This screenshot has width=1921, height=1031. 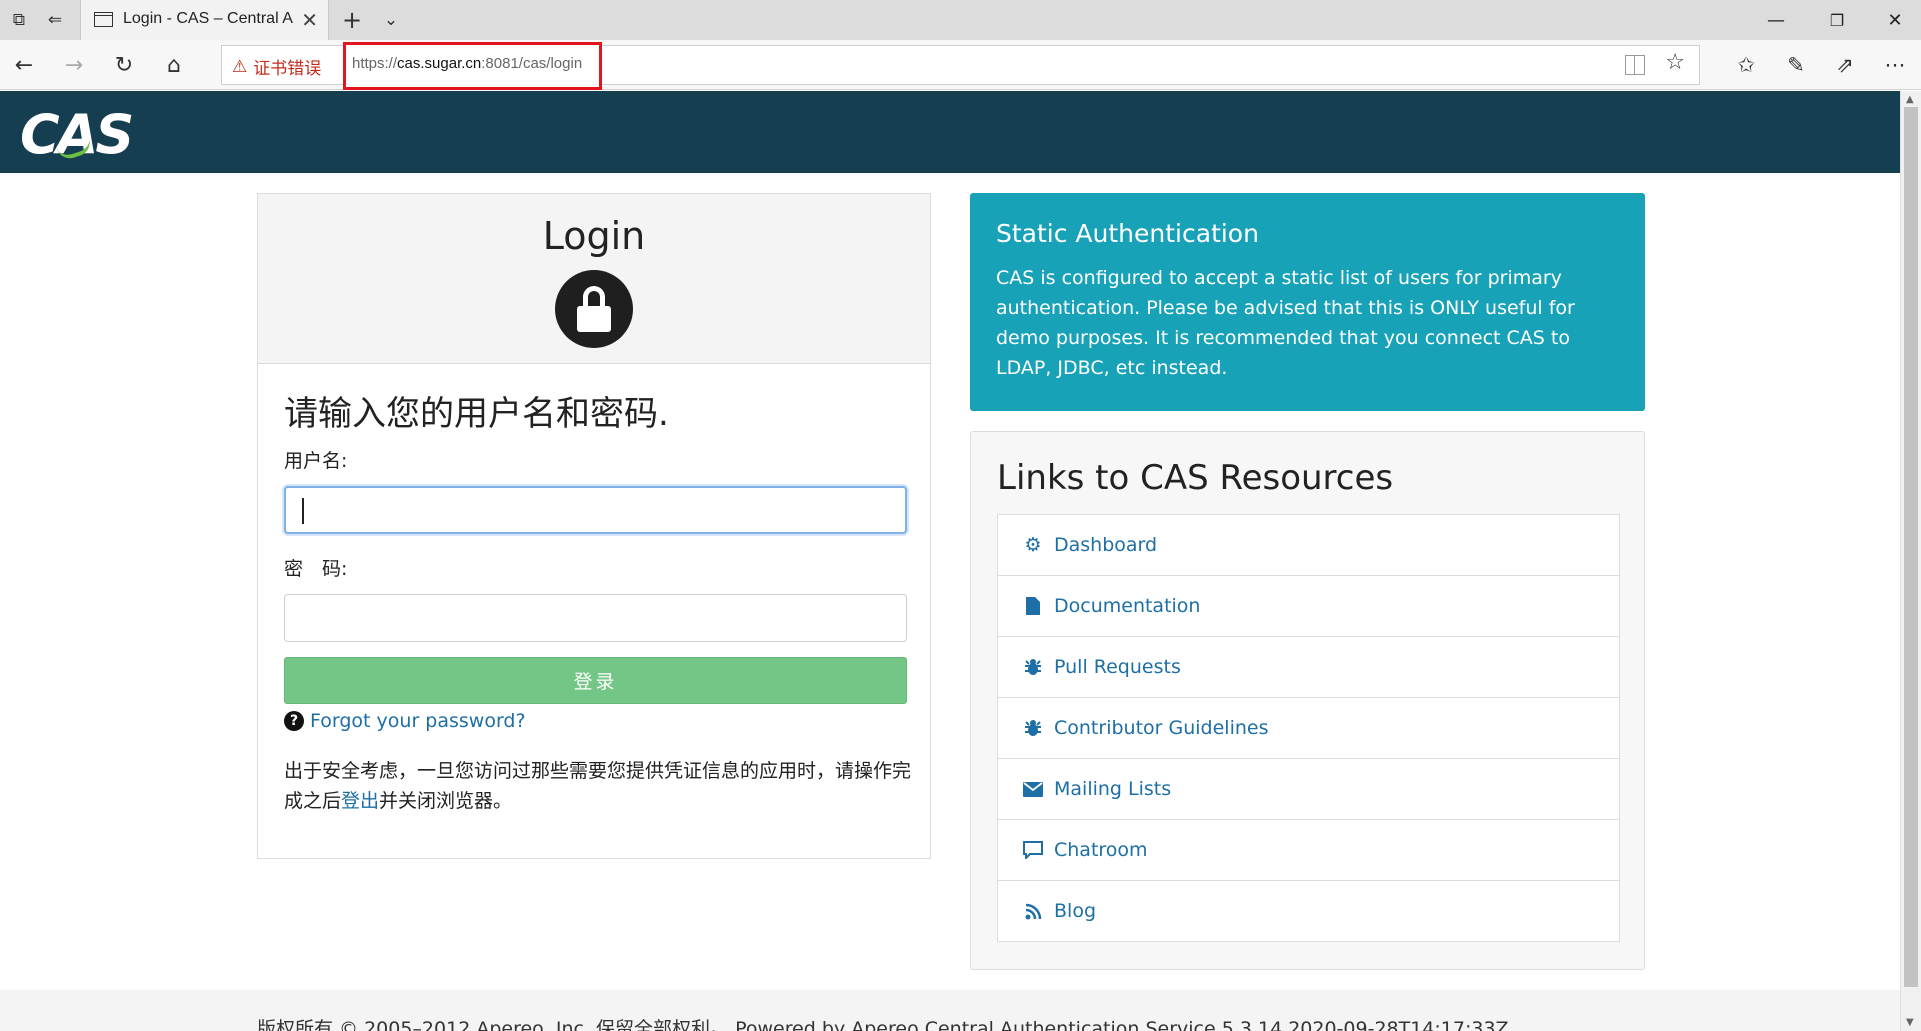 What do you see at coordinates (1837, 20) in the screenshot?
I see `restore-icon: ❐` at bounding box center [1837, 20].